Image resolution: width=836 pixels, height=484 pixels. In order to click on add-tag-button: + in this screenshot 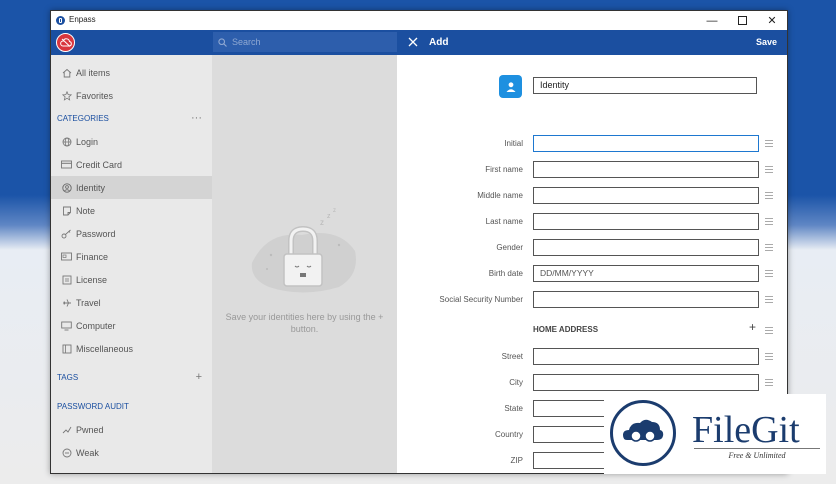, I will do `click(199, 377)`.